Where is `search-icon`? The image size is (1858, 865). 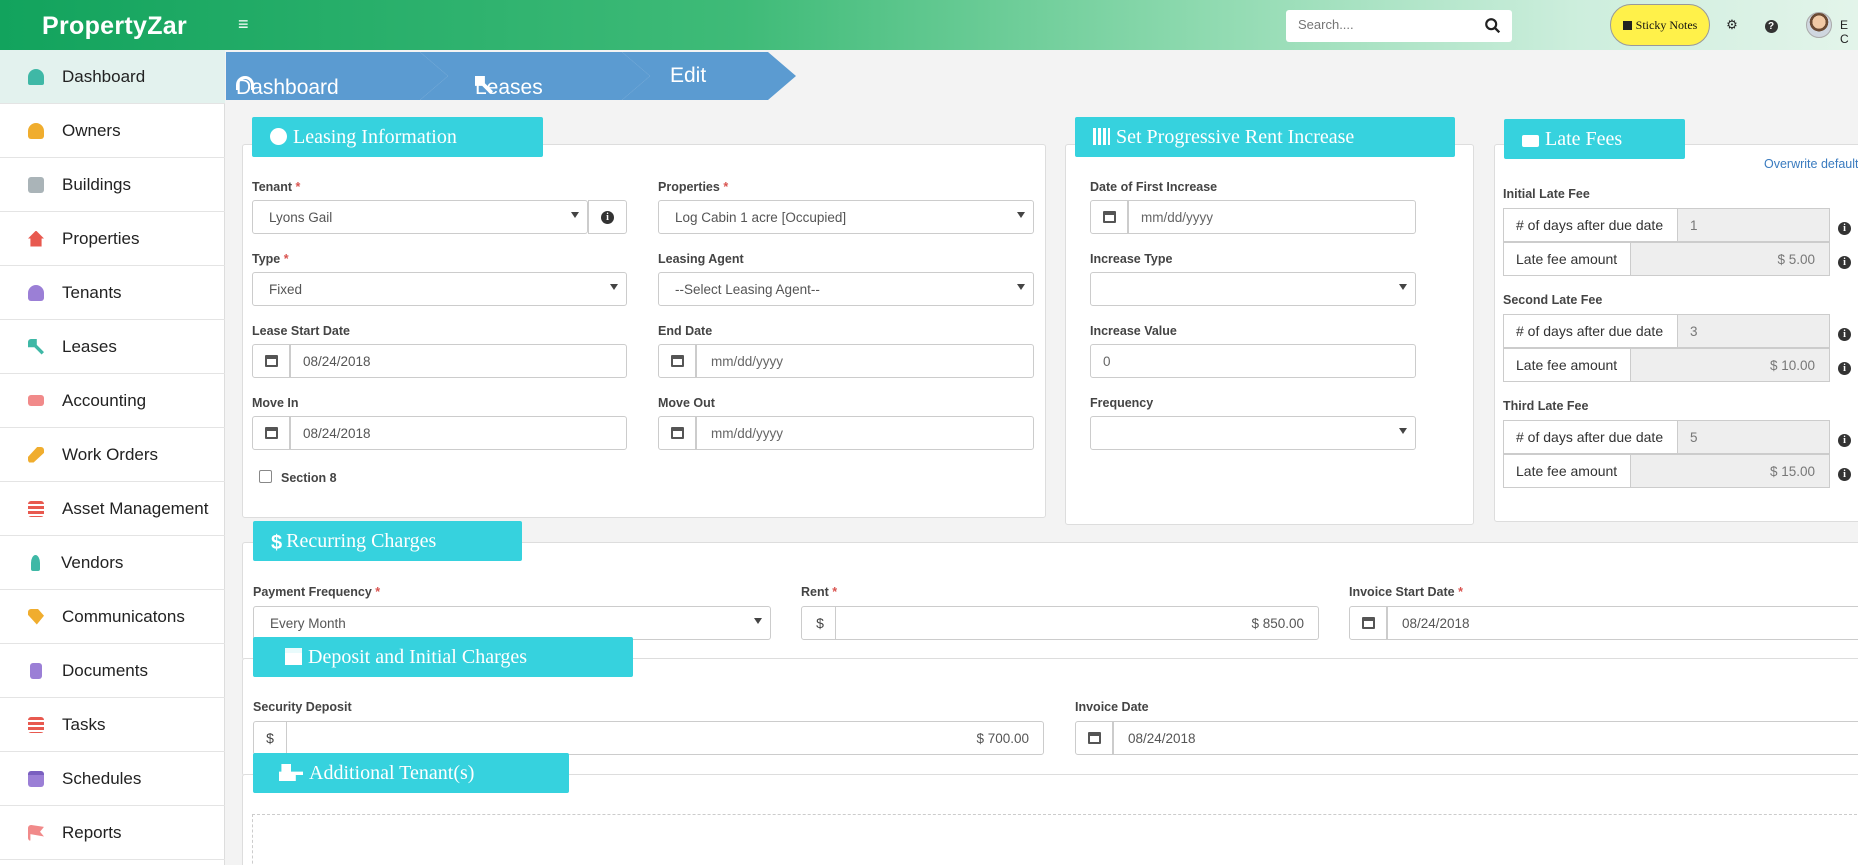
search-icon is located at coordinates (1493, 26).